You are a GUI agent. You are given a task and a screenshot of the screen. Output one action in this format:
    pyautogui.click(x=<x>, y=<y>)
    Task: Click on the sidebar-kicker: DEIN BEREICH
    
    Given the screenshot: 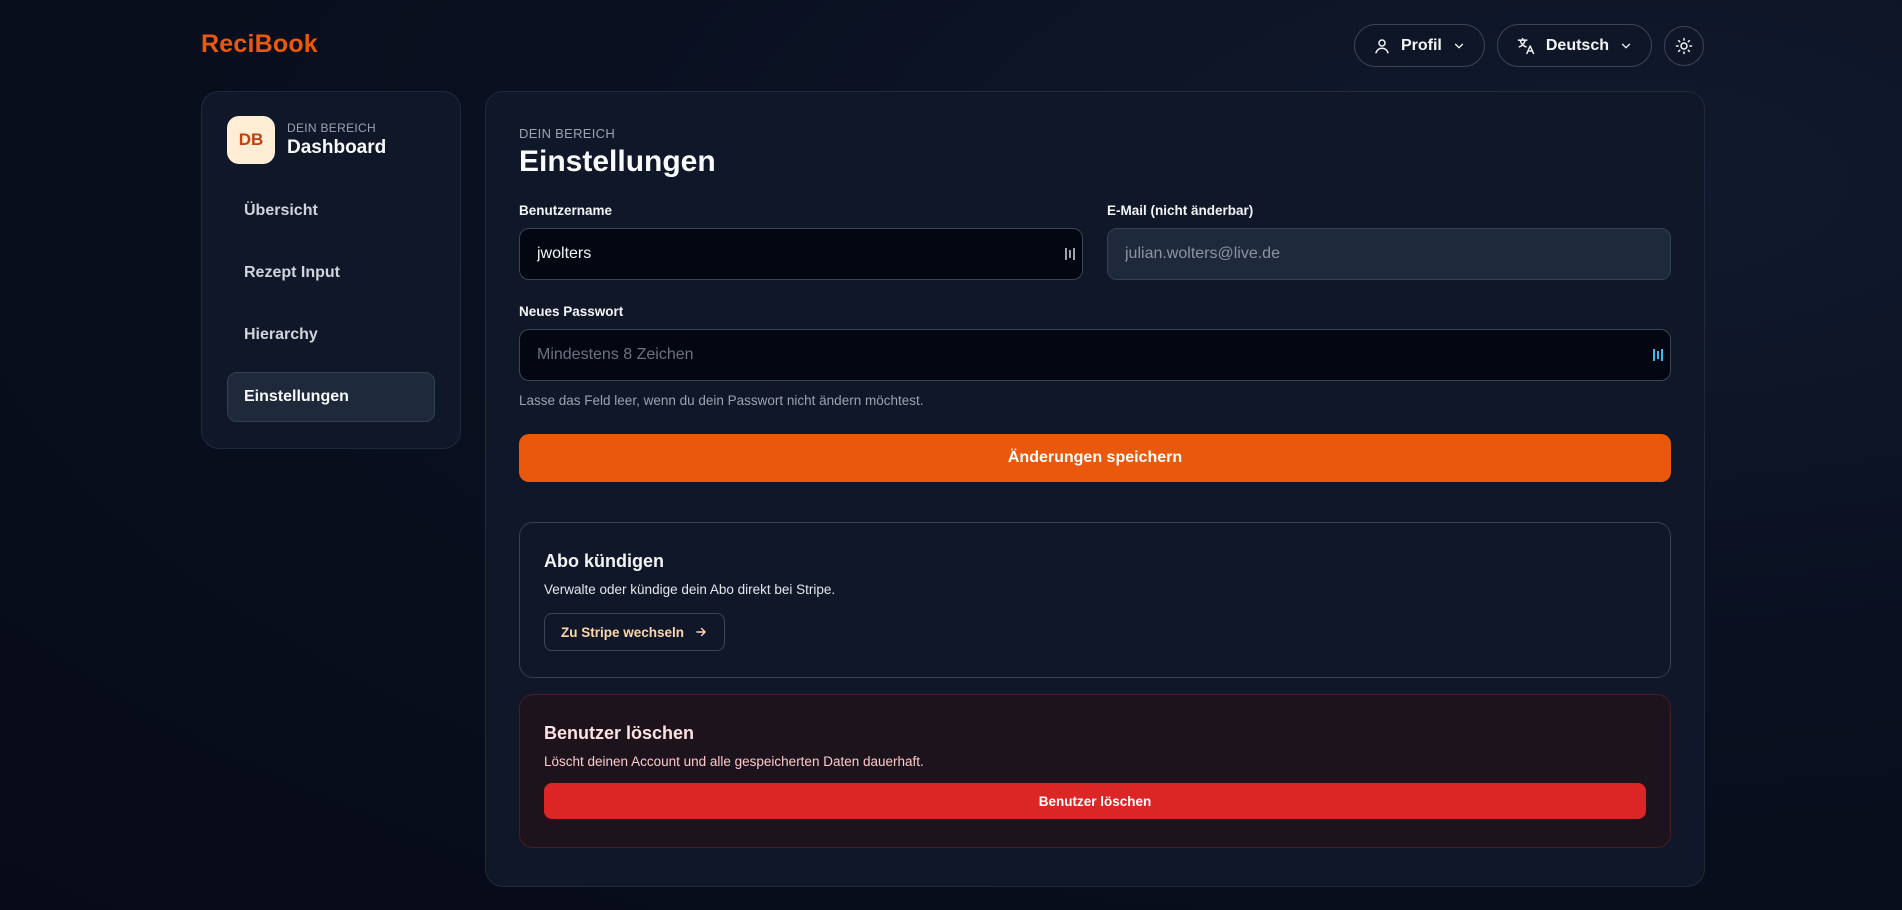 What is the action you would take?
    pyautogui.click(x=331, y=128)
    